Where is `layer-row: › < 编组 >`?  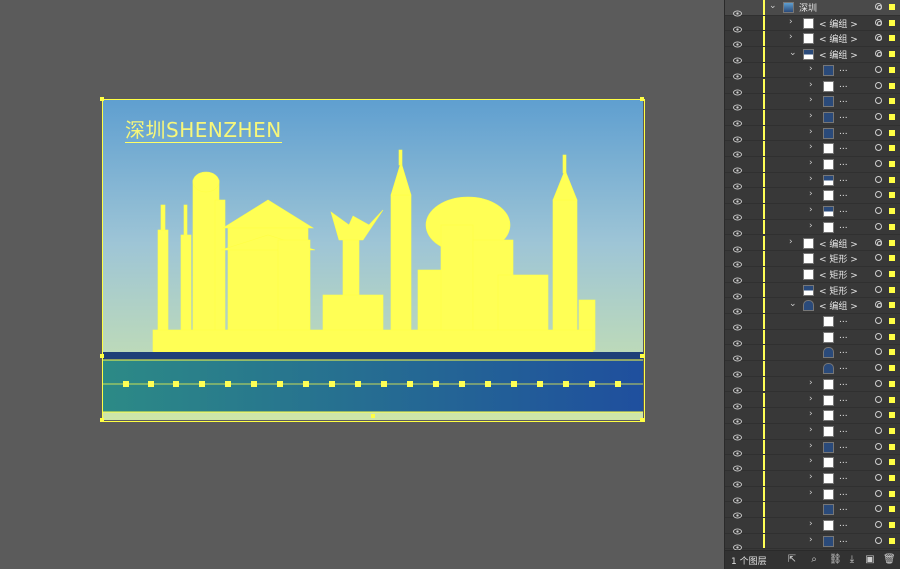 layer-row: › < 编组 > is located at coordinates (812, 39).